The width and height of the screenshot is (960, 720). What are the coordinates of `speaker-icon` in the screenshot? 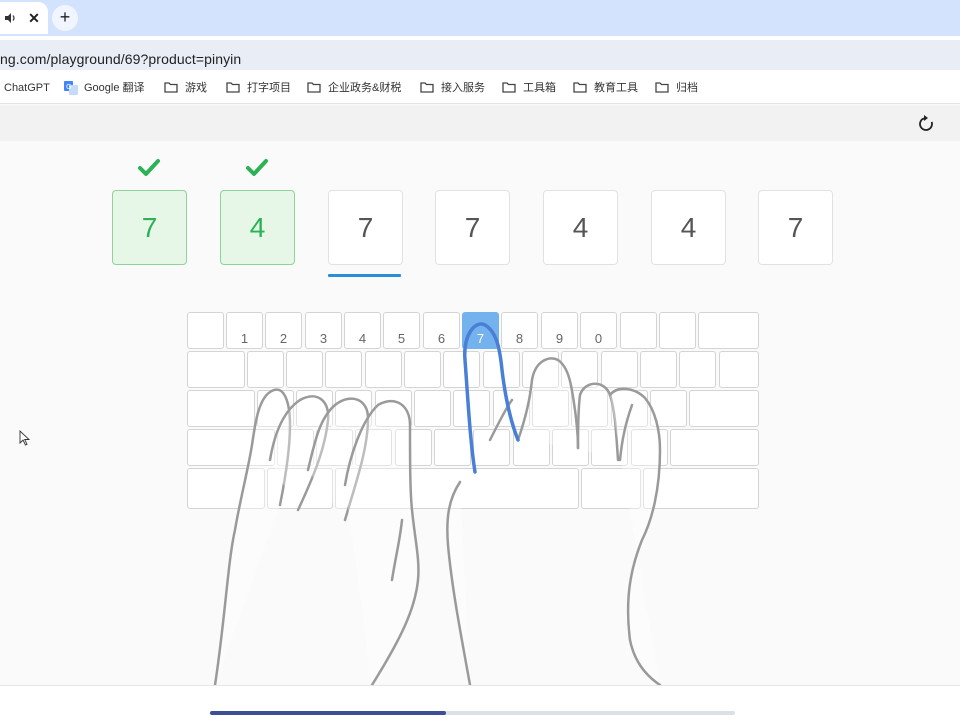 It's located at (11, 18).